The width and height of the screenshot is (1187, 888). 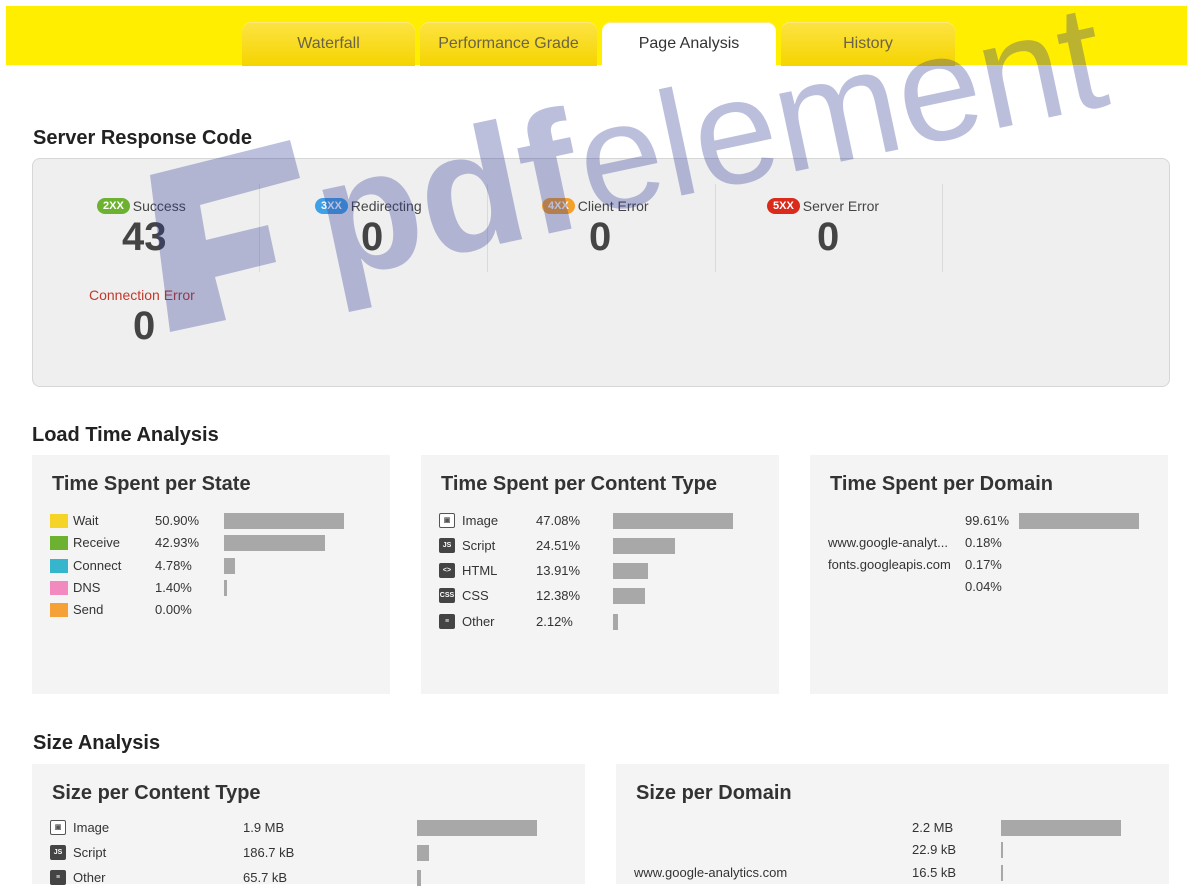 What do you see at coordinates (215, 610) in the screenshot?
I see `list-item: Send 0.00%` at bounding box center [215, 610].